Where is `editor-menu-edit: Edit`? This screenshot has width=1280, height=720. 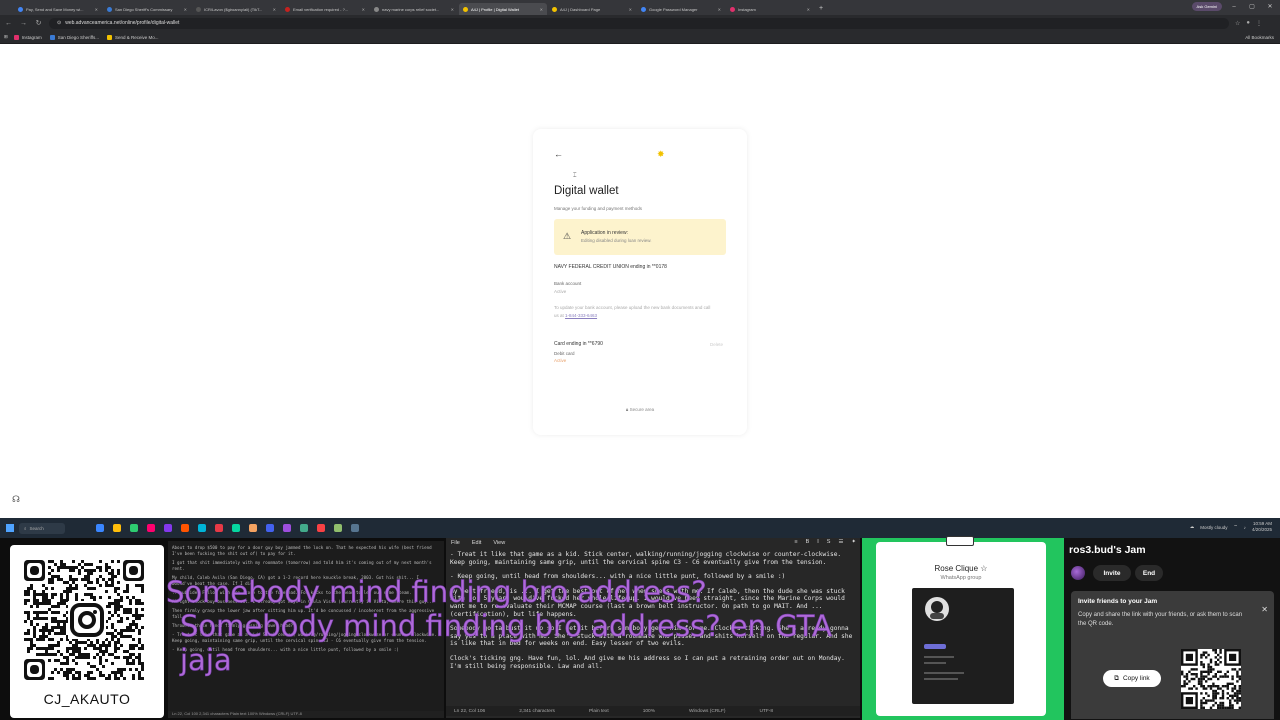 editor-menu-edit: Edit is located at coordinates (476, 543).